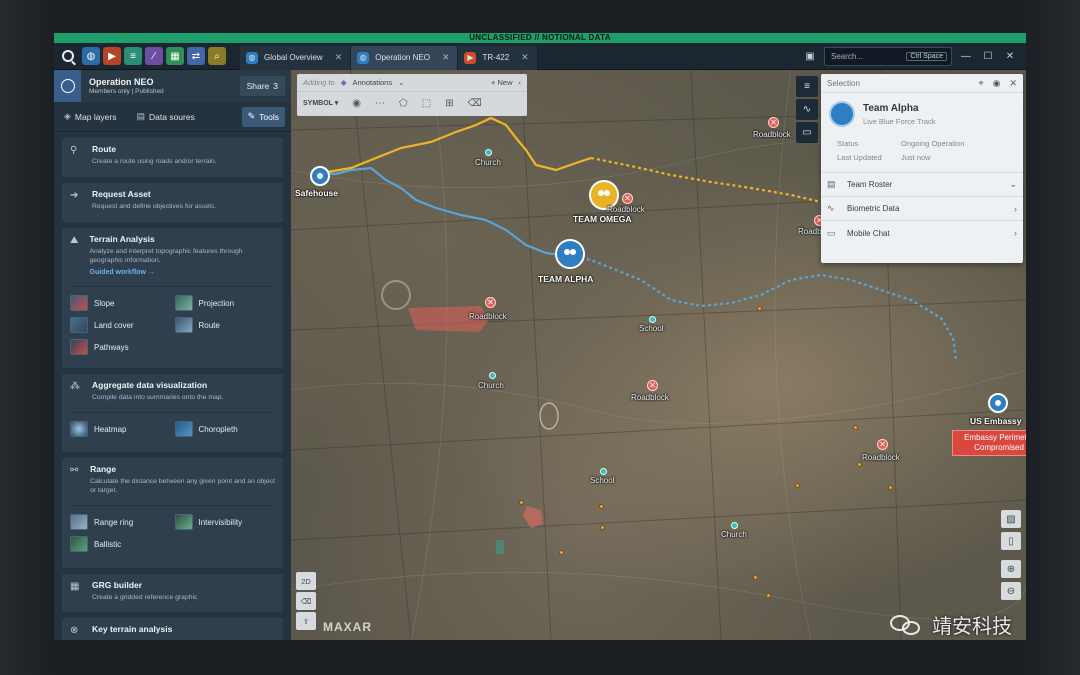 This screenshot has height=675, width=1080. I want to click on new-annotation-button: + New, so click(501, 82).